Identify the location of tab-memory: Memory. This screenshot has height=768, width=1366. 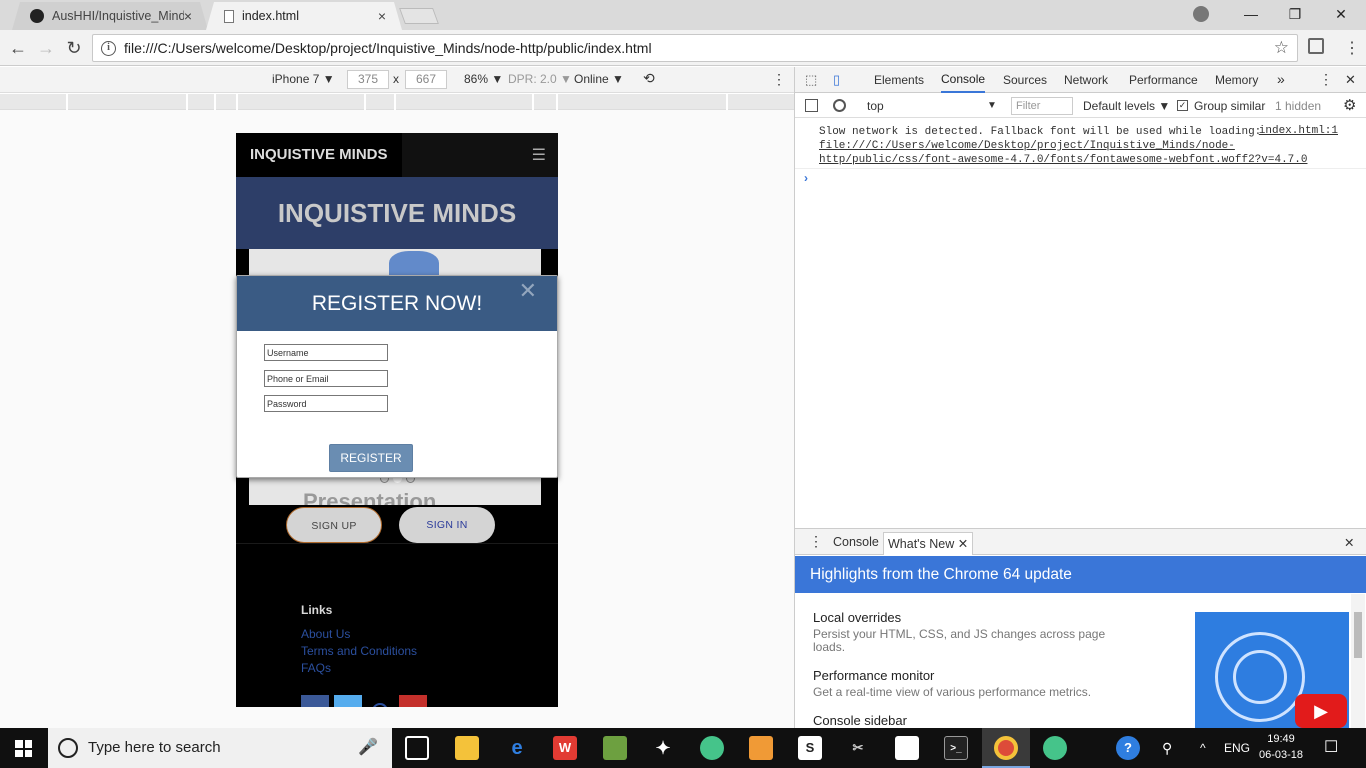
(1236, 80).